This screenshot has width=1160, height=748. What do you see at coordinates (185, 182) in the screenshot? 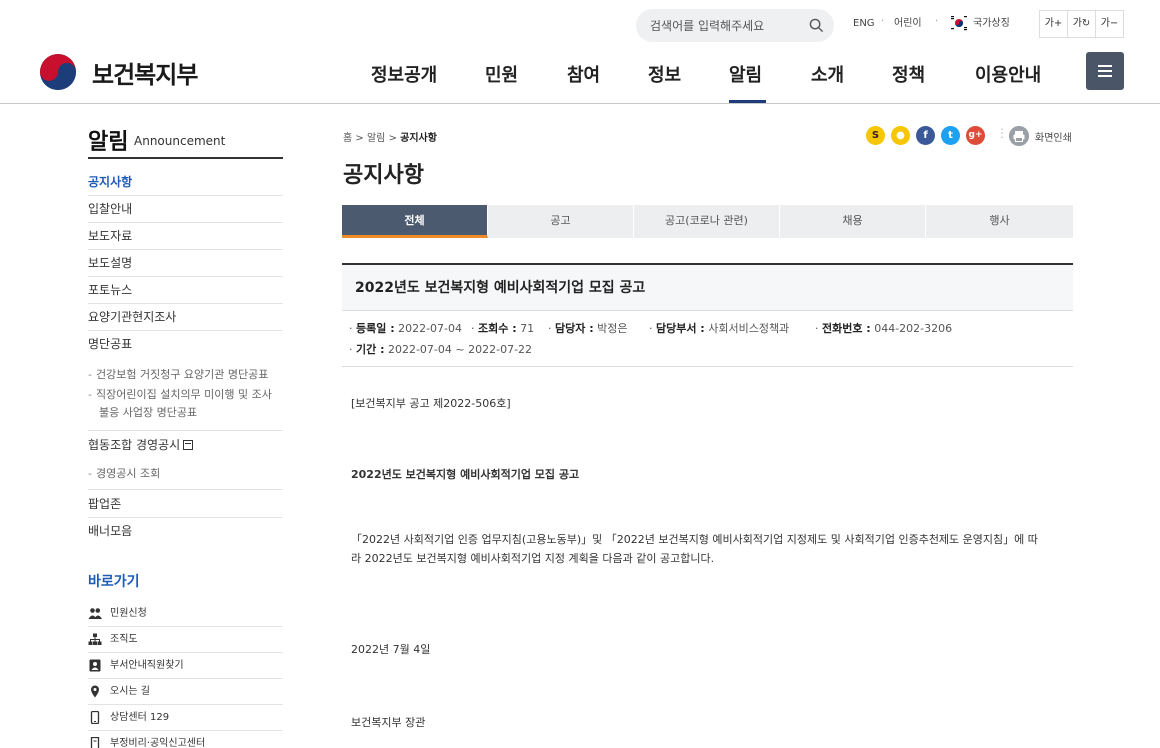
I see `sidebar-item-notice: 공지사항` at bounding box center [185, 182].